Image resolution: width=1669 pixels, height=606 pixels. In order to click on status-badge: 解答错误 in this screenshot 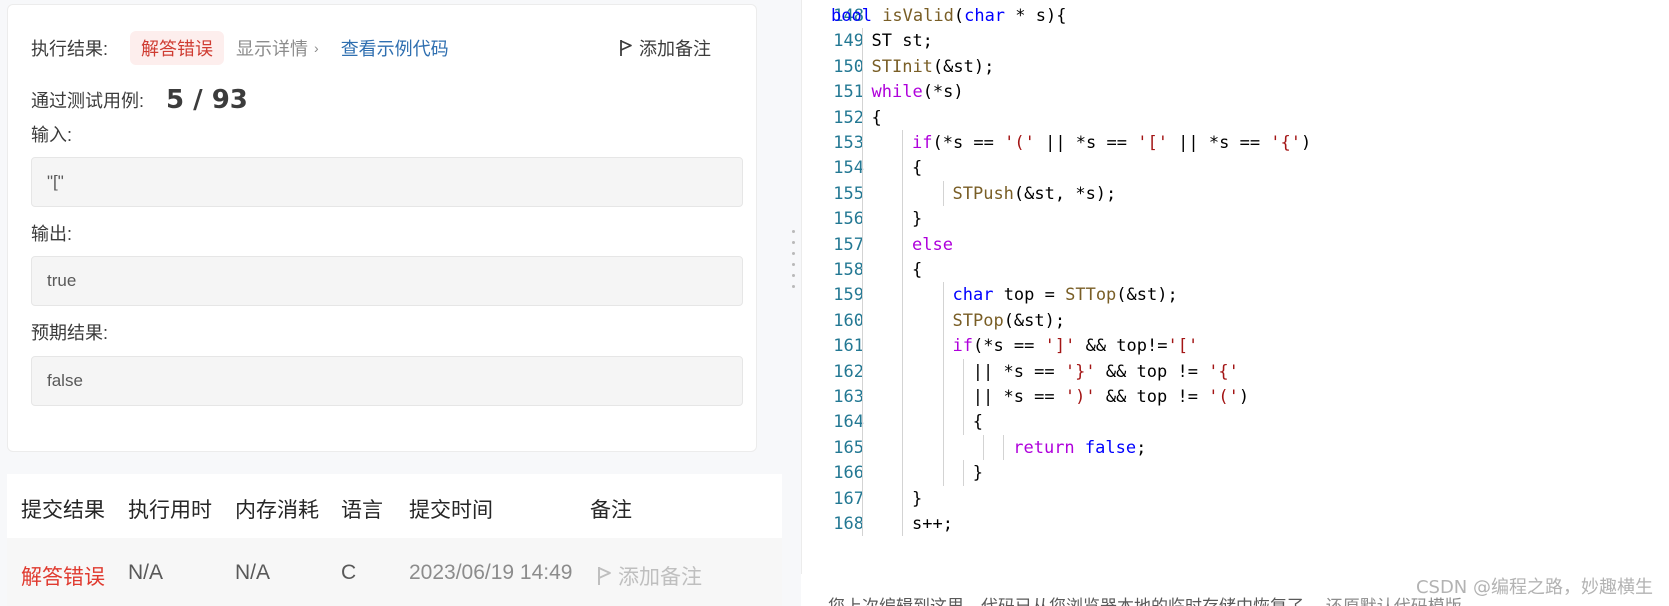, I will do `click(177, 48)`.